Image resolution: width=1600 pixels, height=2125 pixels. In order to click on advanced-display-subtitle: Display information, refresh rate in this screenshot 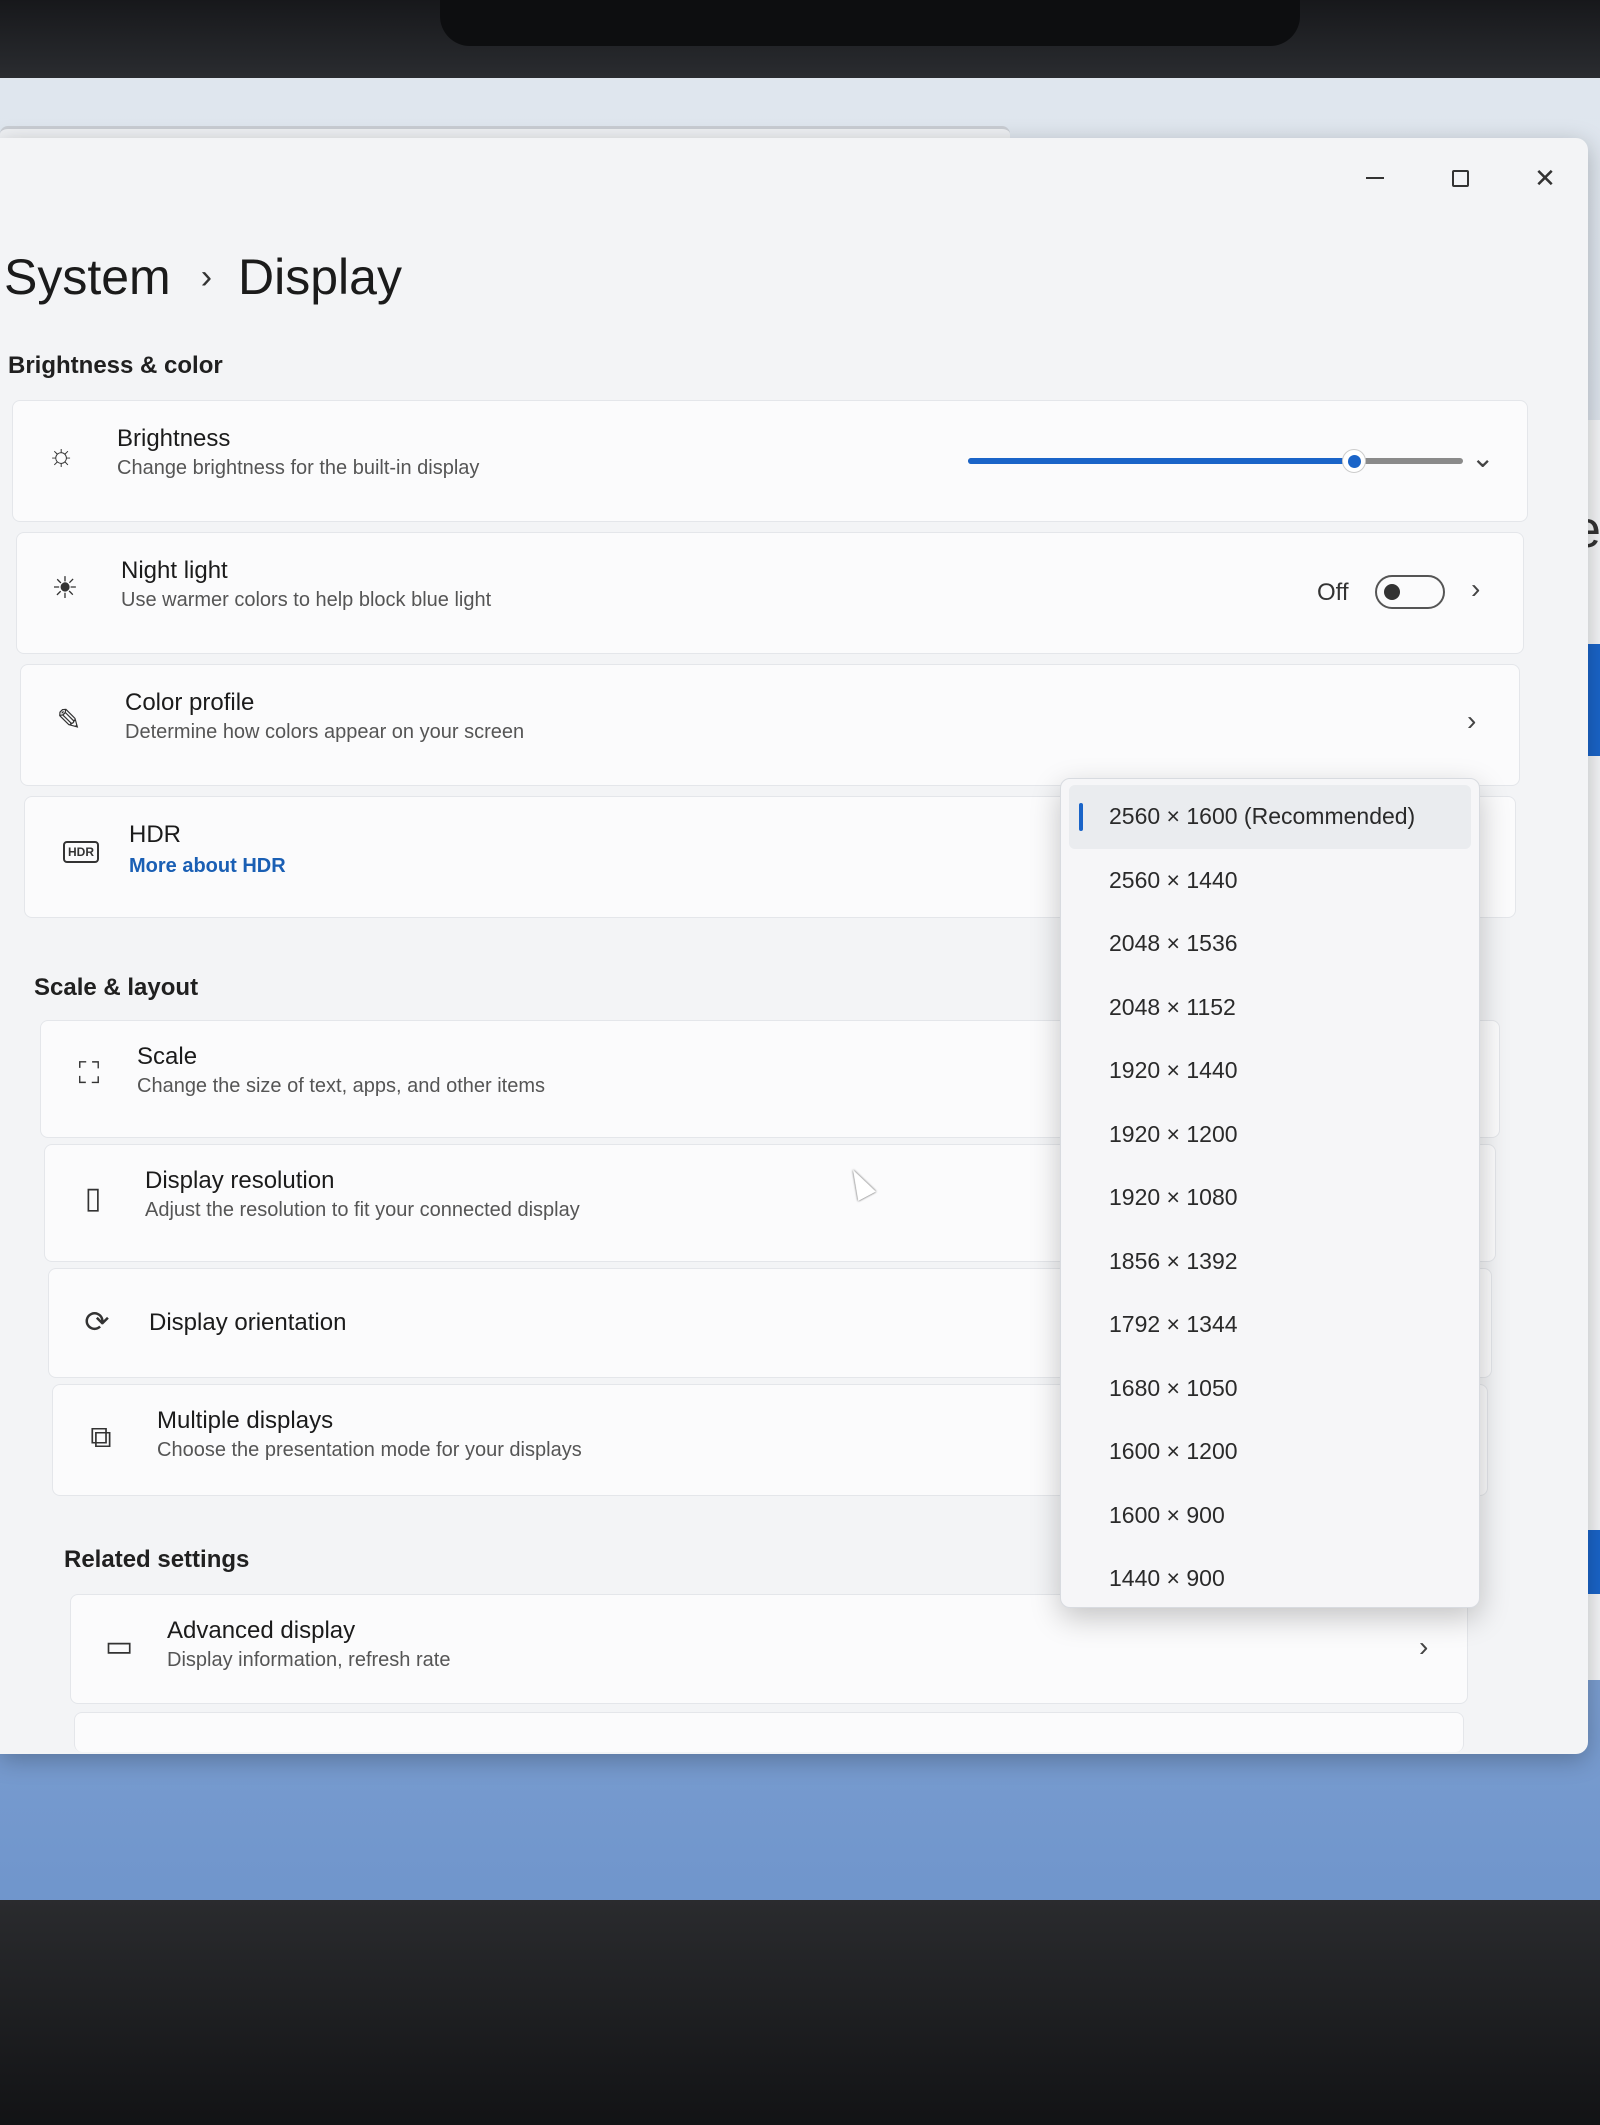, I will do `click(309, 1660)`.